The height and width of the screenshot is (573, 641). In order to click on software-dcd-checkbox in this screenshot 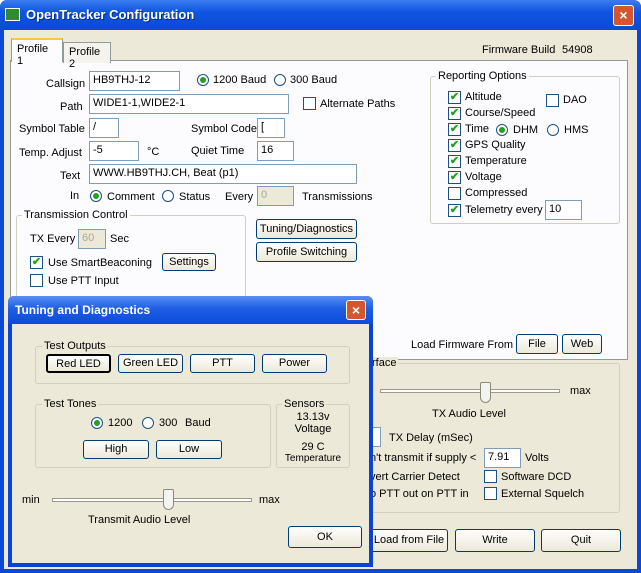, I will do `click(490, 476)`.